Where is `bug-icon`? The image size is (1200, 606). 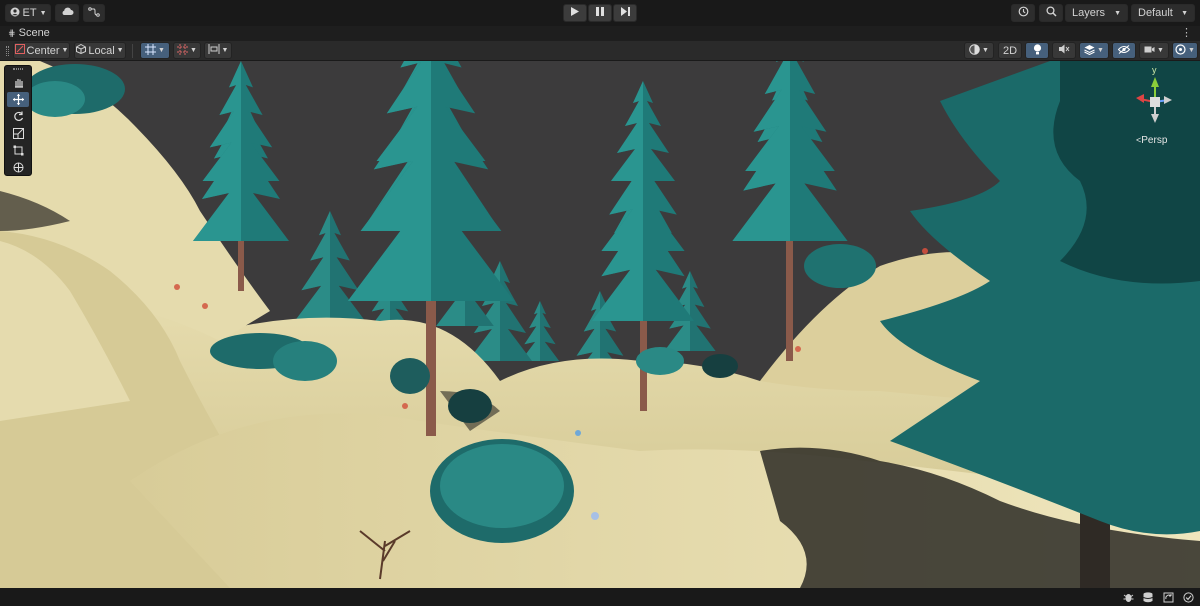 bug-icon is located at coordinates (1128, 597).